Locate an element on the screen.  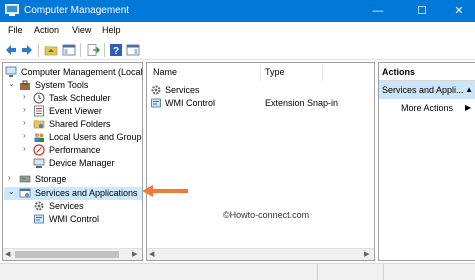
tree-item-label: Performance is located at coordinates (75, 150).